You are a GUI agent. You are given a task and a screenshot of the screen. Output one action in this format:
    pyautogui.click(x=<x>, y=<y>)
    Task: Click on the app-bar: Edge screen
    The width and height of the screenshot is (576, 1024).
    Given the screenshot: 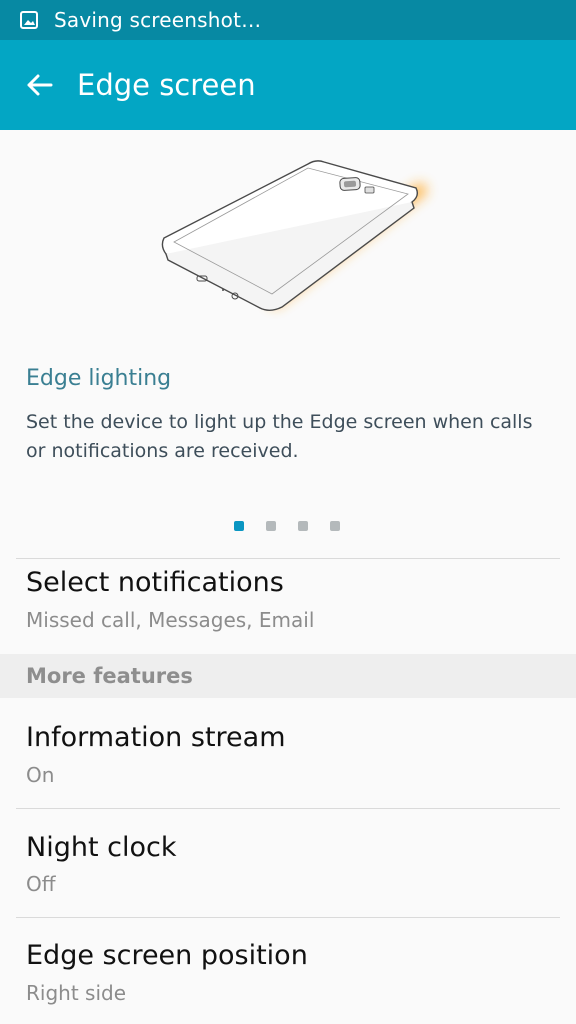 What is the action you would take?
    pyautogui.click(x=288, y=85)
    